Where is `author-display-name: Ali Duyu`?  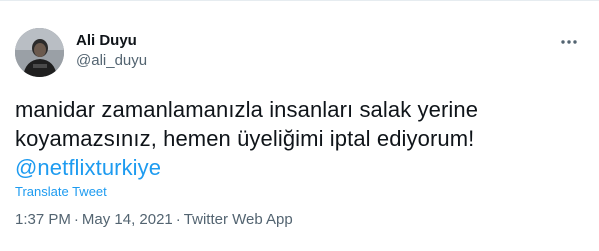
author-display-name: Ali Duyu is located at coordinates (111, 41).